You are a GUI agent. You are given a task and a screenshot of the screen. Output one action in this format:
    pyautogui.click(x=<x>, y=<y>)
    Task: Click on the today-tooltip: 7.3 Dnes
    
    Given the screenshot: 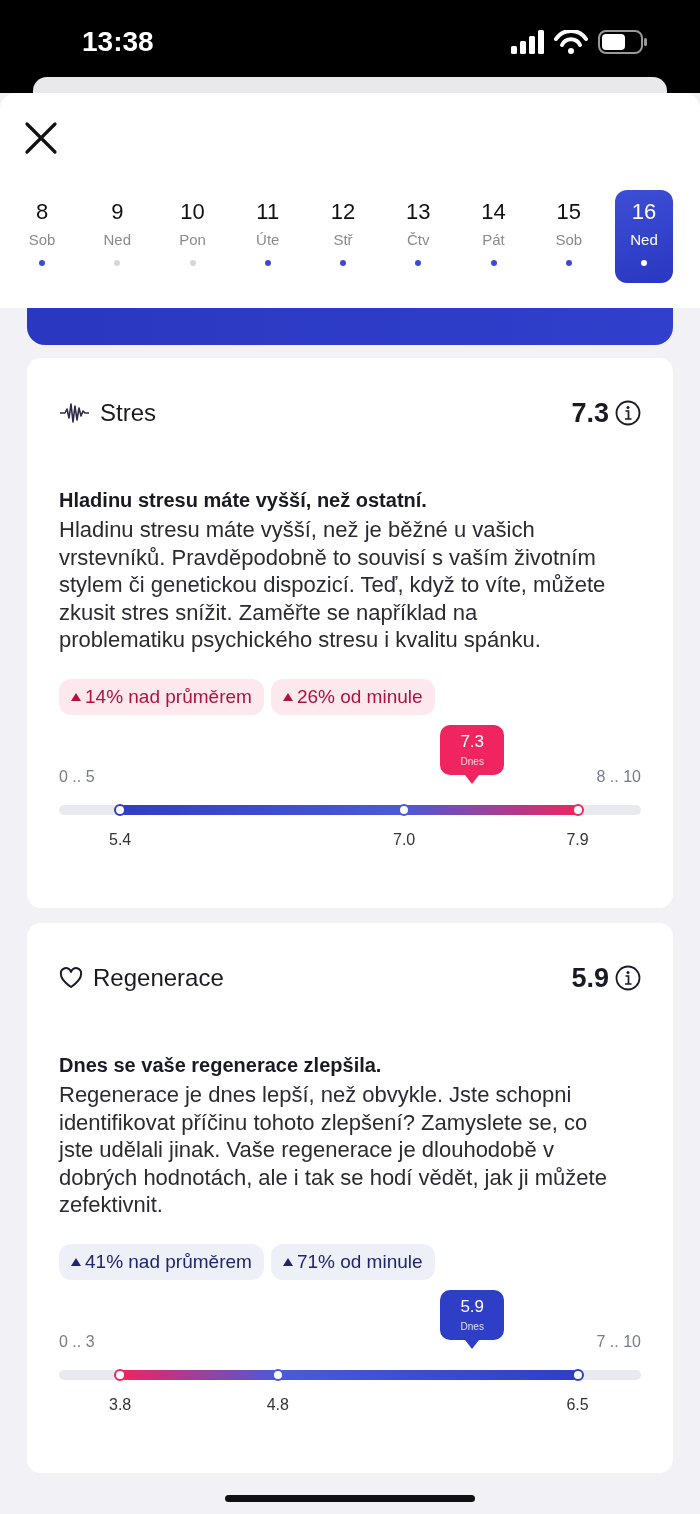 What is the action you would take?
    pyautogui.click(x=472, y=754)
    